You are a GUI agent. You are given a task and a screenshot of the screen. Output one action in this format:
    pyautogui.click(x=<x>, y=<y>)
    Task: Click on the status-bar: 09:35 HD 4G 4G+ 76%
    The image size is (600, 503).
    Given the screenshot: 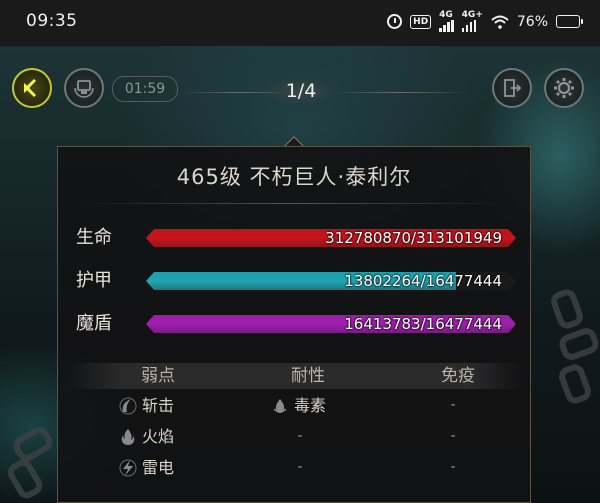 What is the action you would take?
    pyautogui.click(x=300, y=23)
    